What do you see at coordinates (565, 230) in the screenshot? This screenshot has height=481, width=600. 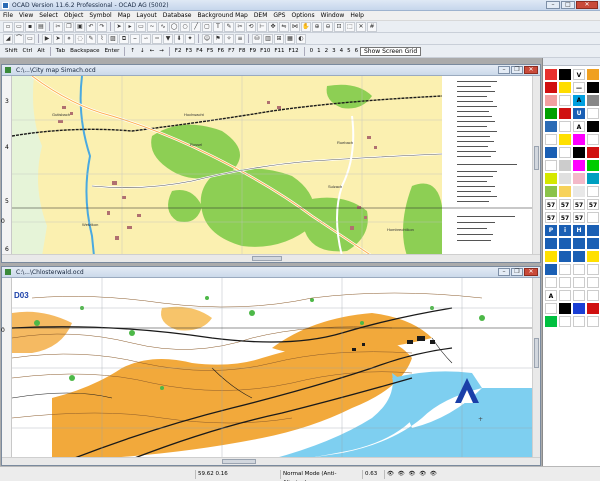 I see `symbol-item: i` at bounding box center [565, 230].